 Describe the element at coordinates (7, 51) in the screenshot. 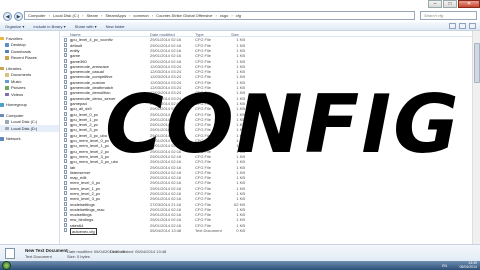

I see `downloads-icon` at that location.